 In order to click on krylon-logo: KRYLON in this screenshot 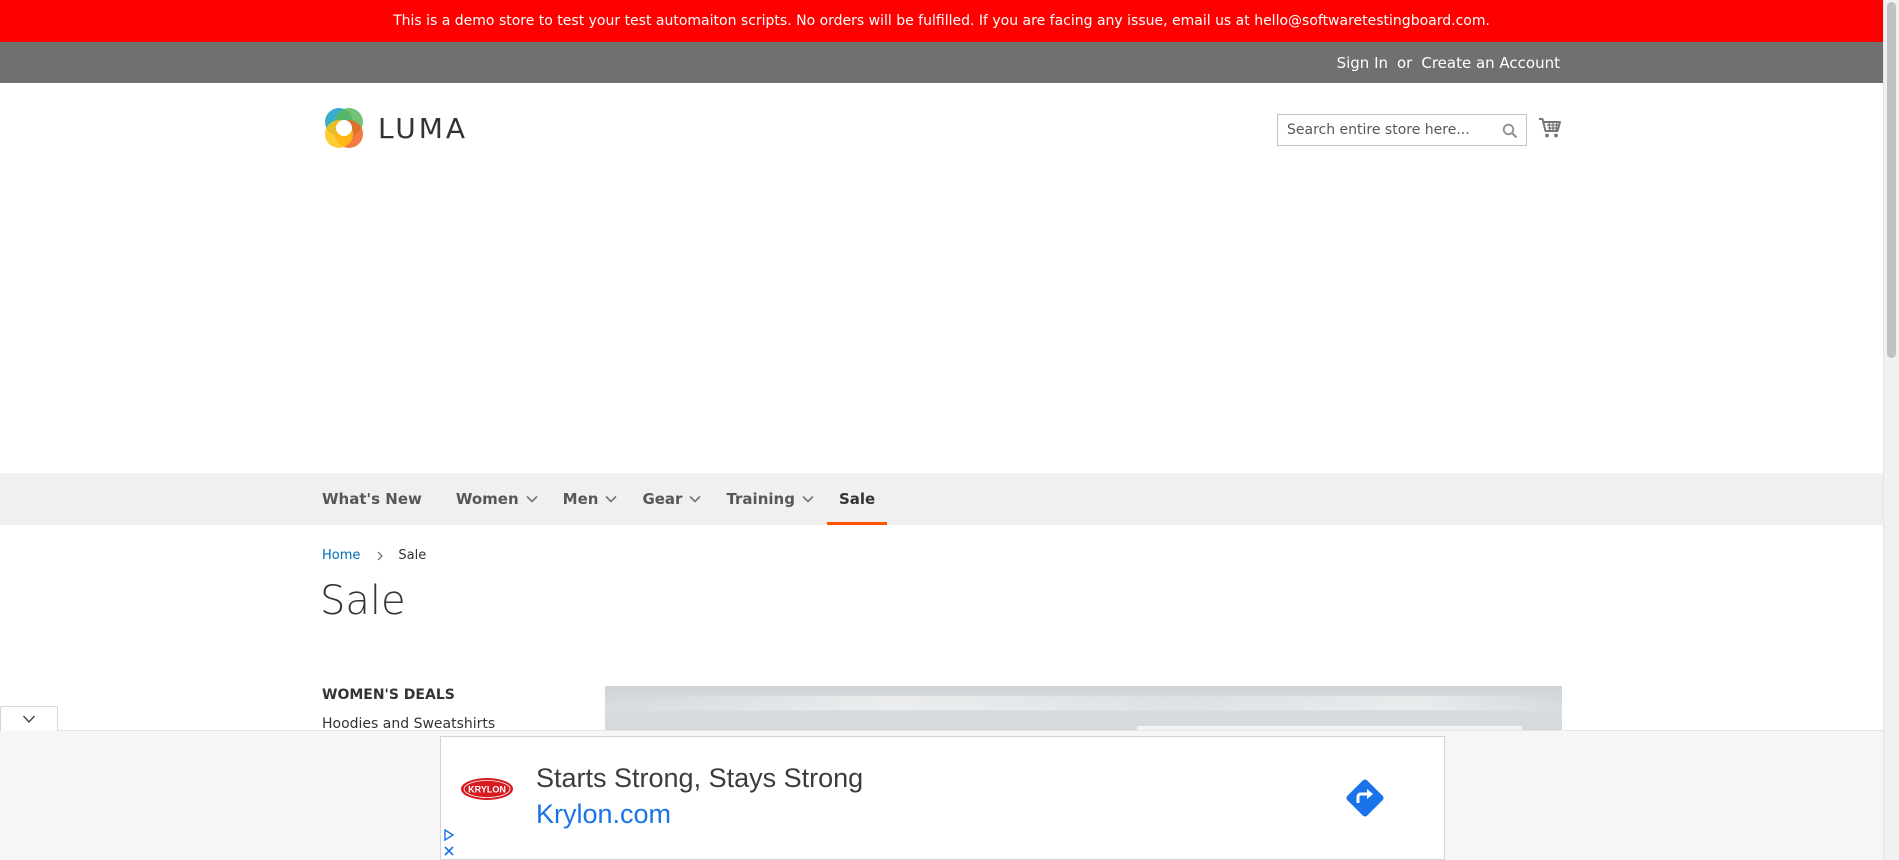, I will do `click(487, 789)`.